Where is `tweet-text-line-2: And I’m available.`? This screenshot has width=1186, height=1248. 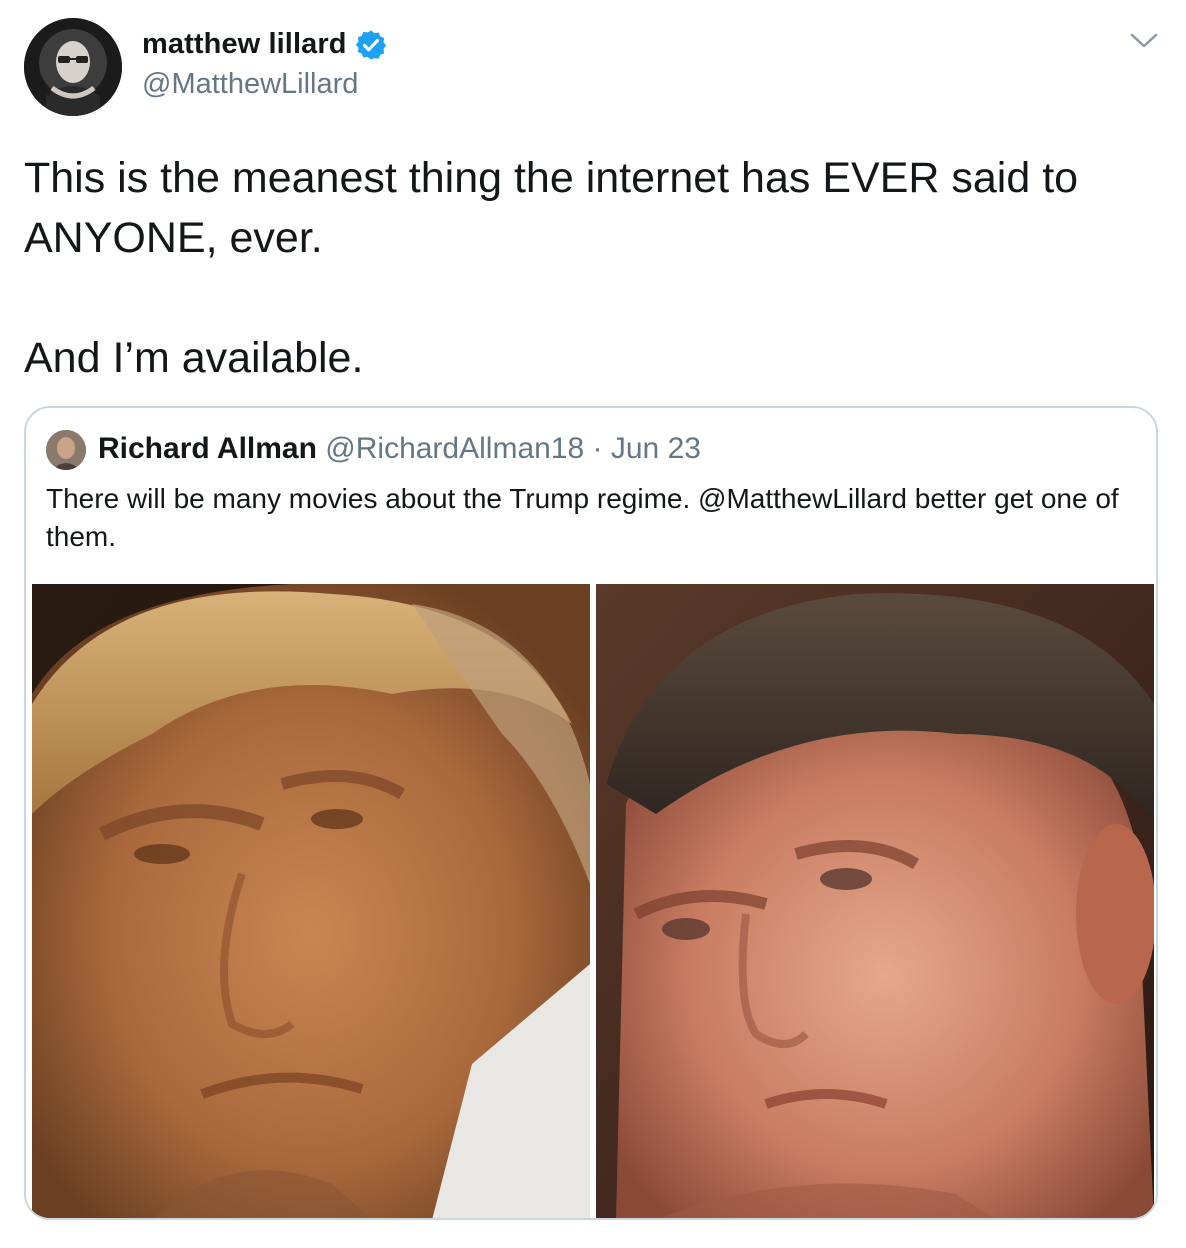
tweet-text-line-2: And I’m available. is located at coordinates (194, 358).